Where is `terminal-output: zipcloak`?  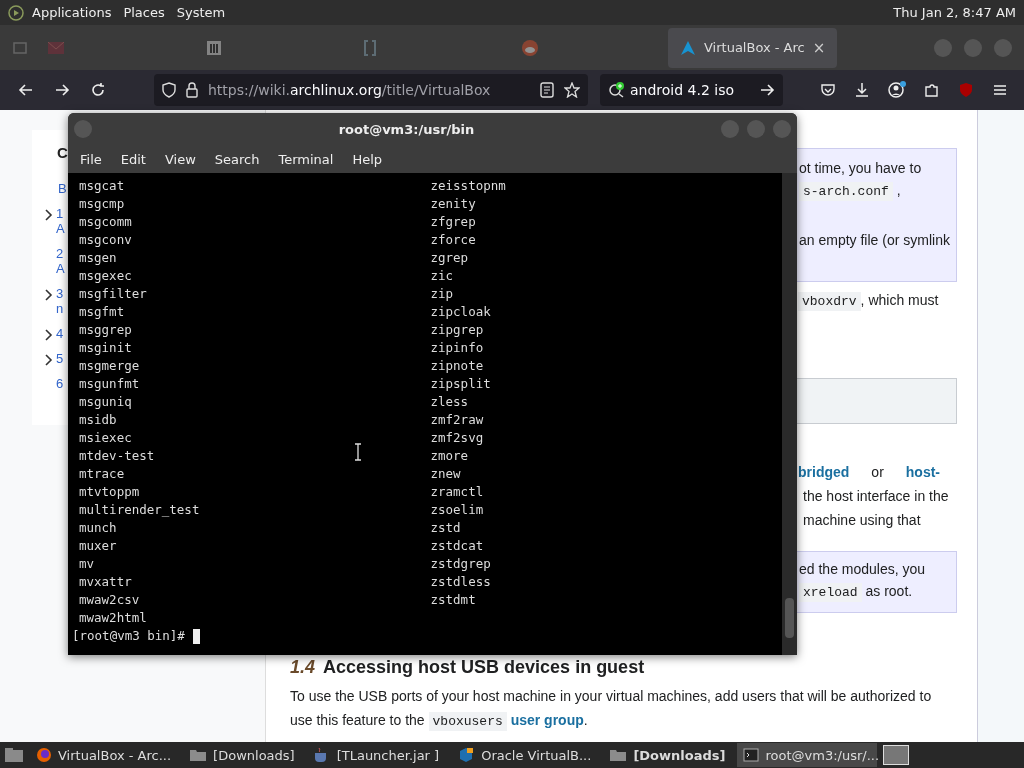 terminal-output: zipcloak is located at coordinates (460, 311).